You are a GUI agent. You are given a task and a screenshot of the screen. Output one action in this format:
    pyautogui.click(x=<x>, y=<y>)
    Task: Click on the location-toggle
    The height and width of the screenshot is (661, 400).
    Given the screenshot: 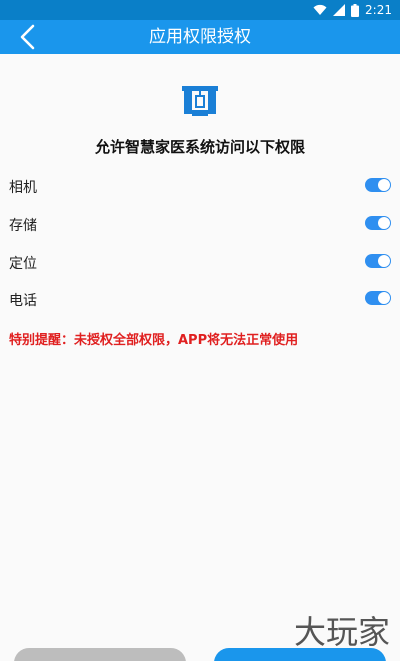 What is the action you would take?
    pyautogui.click(x=378, y=261)
    